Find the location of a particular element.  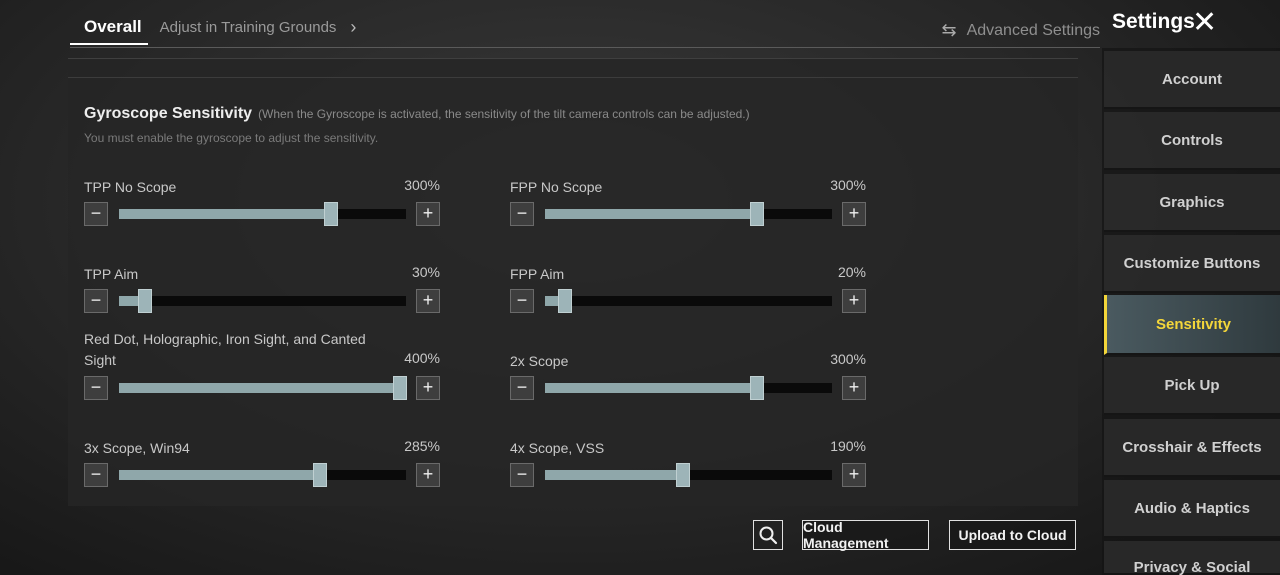

sidebar-item-crosshair: Crosshair & Effects is located at coordinates (1192, 448).